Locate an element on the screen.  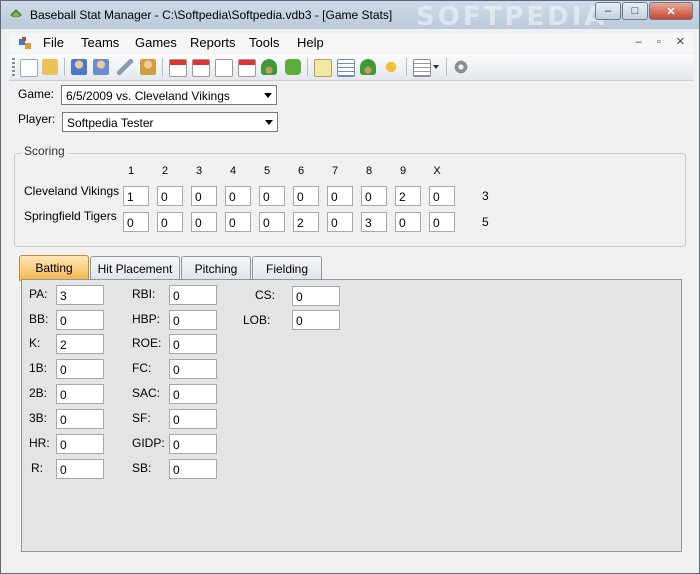
maximize-button: □ is located at coordinates (635, 11).